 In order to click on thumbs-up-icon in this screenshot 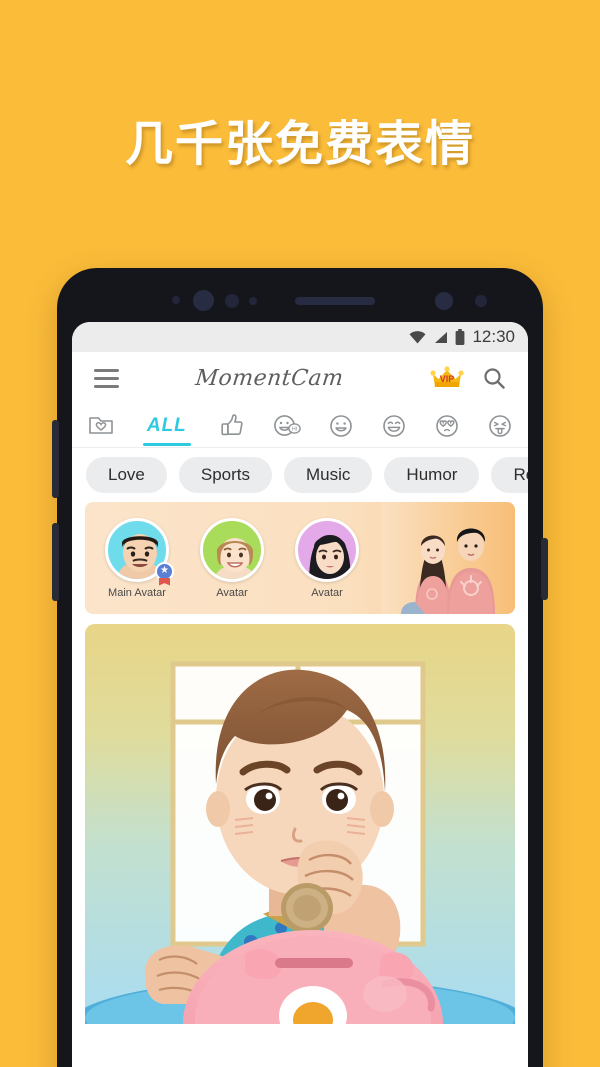, I will do `click(232, 425)`.